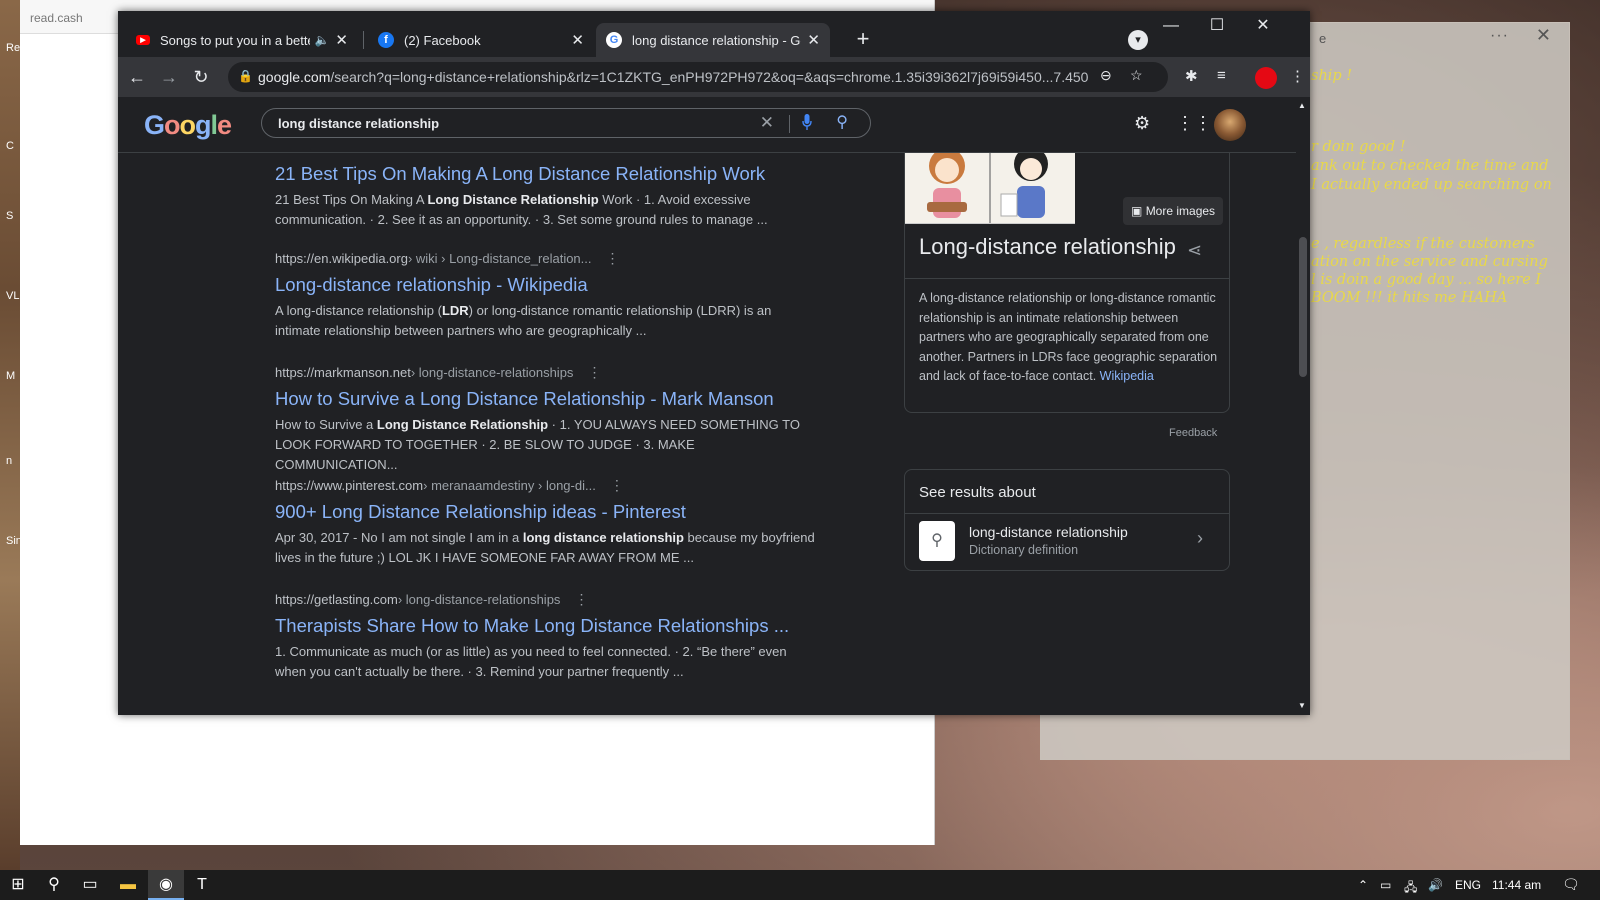  I want to click on account-avatar, so click(1230, 125).